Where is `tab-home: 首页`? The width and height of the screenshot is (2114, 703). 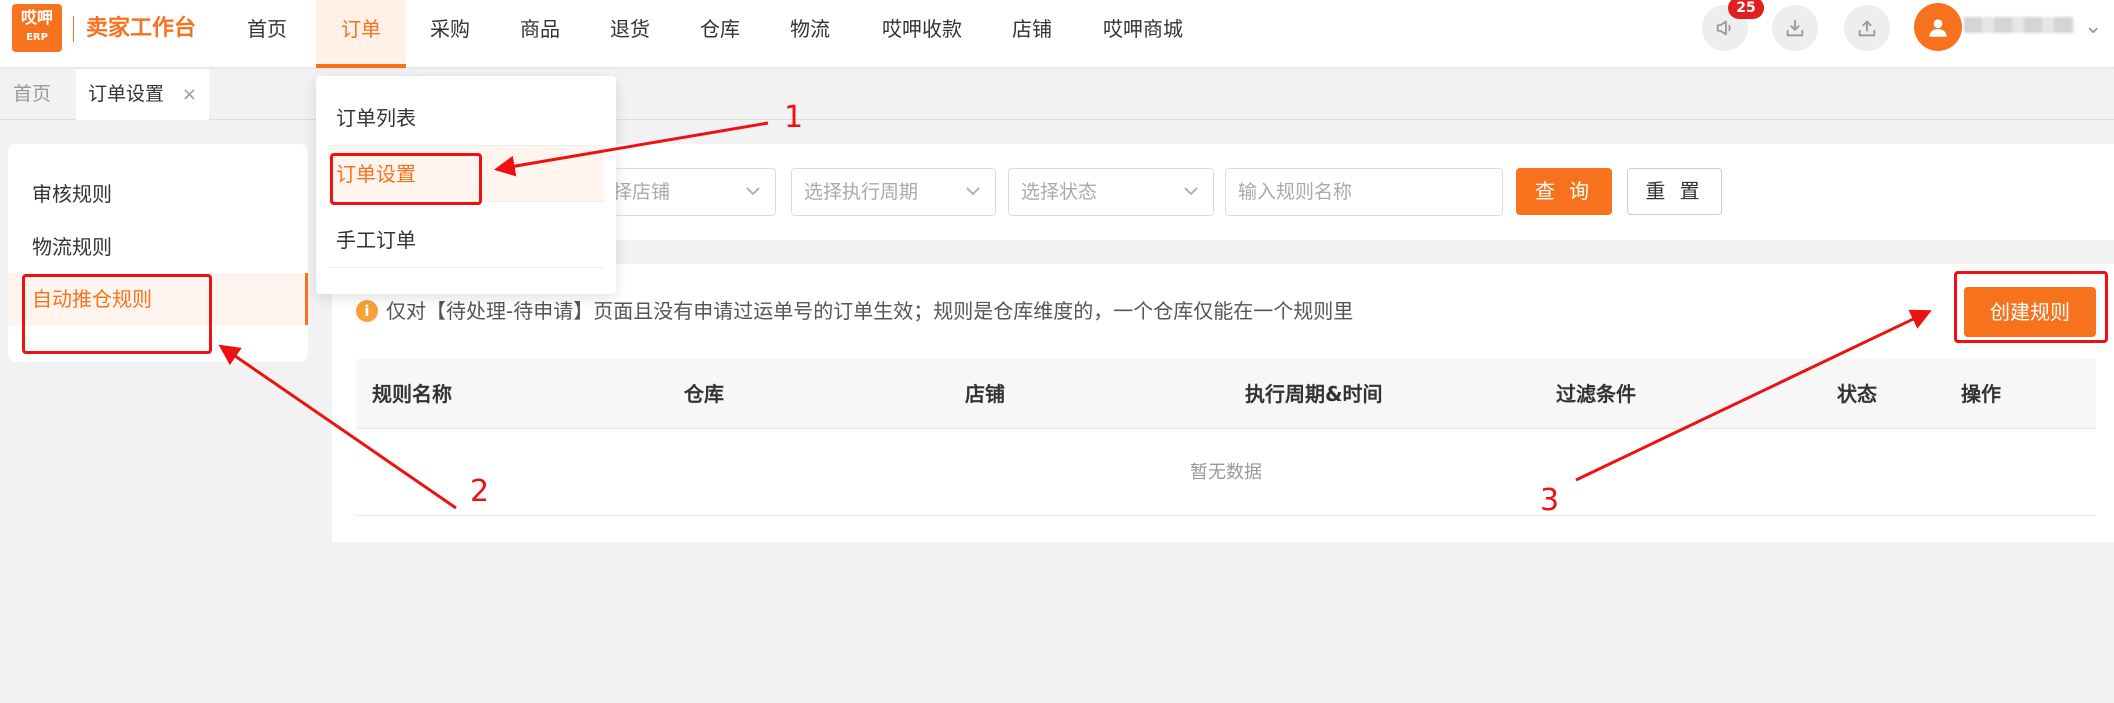 tab-home: 首页 is located at coordinates (32, 94).